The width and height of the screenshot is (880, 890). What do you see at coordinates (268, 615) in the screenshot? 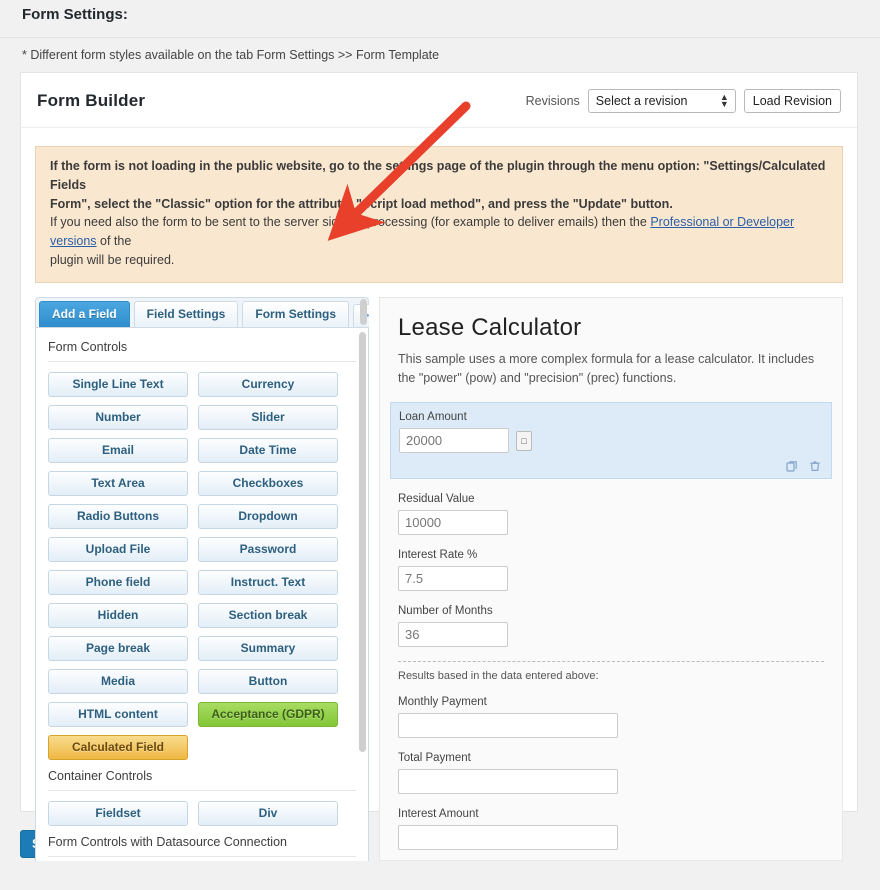
I see `field-button-section-break: Section break` at bounding box center [268, 615].